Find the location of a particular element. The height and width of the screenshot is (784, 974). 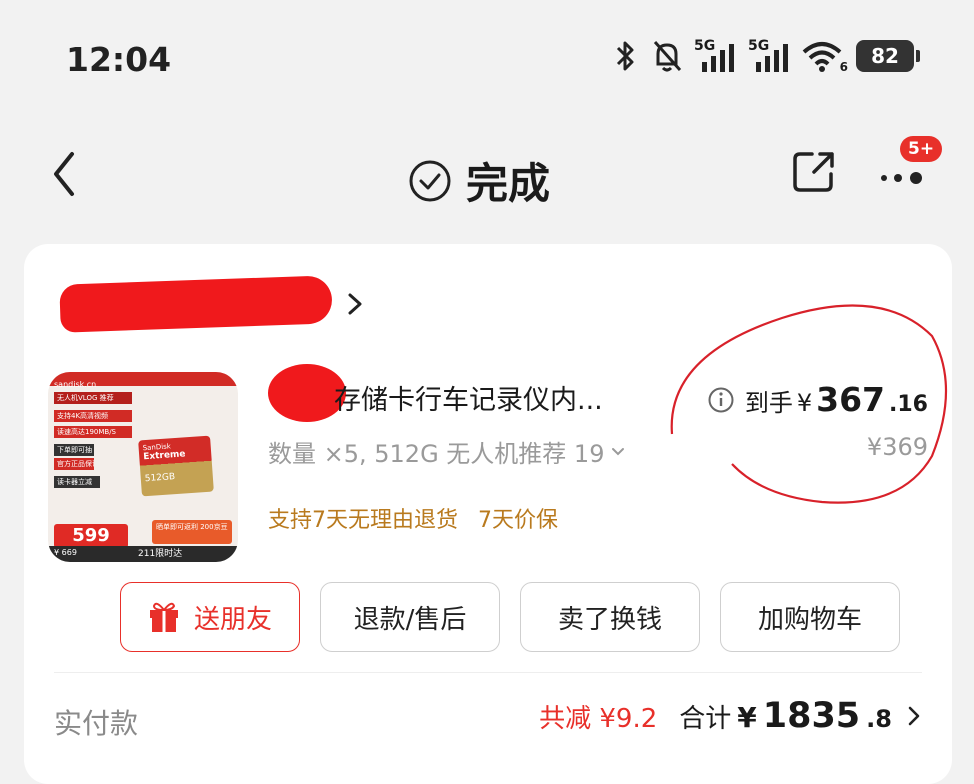

cellular-signal-1: 5G is located at coordinates (716, 56).